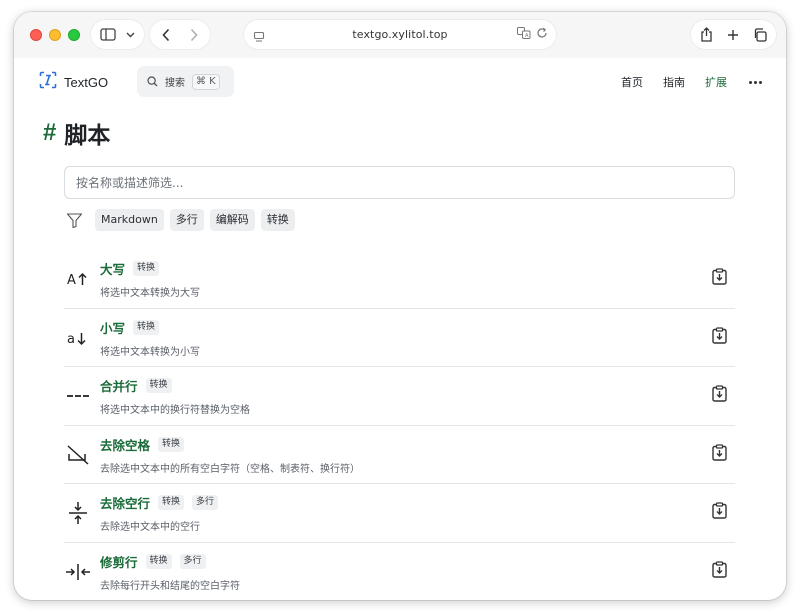 This screenshot has width=800, height=612. What do you see at coordinates (542, 33) in the screenshot?
I see `reload-icon` at bounding box center [542, 33].